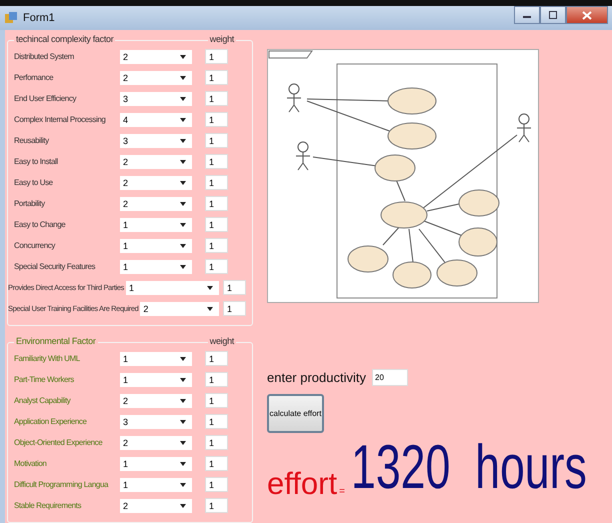 The width and height of the screenshot is (612, 523). I want to click on factor-label: End User Efficiency, so click(46, 98).